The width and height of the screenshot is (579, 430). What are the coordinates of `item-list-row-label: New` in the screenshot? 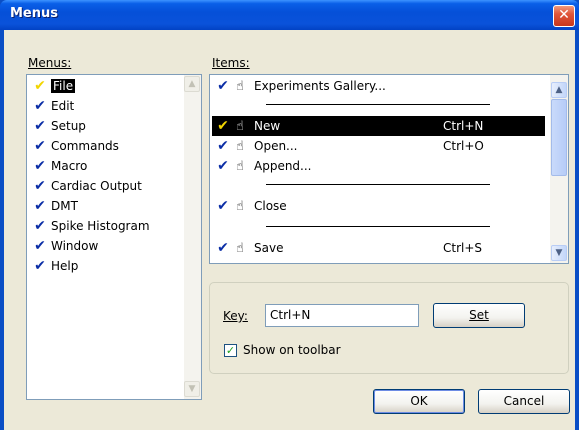 It's located at (267, 126).